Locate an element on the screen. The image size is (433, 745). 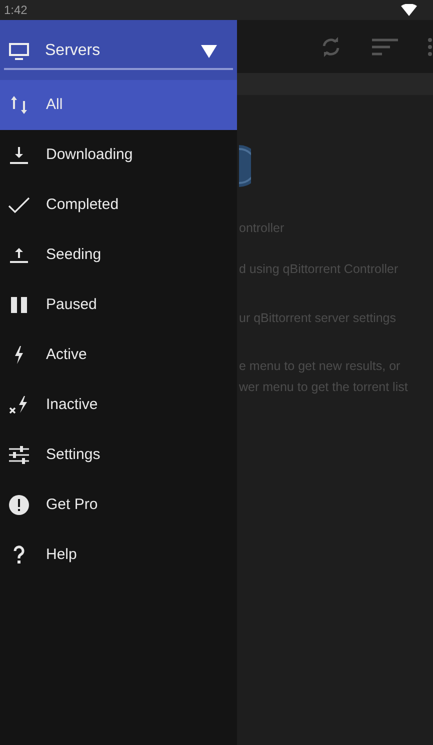
logo-icon is located at coordinates (245, 166).